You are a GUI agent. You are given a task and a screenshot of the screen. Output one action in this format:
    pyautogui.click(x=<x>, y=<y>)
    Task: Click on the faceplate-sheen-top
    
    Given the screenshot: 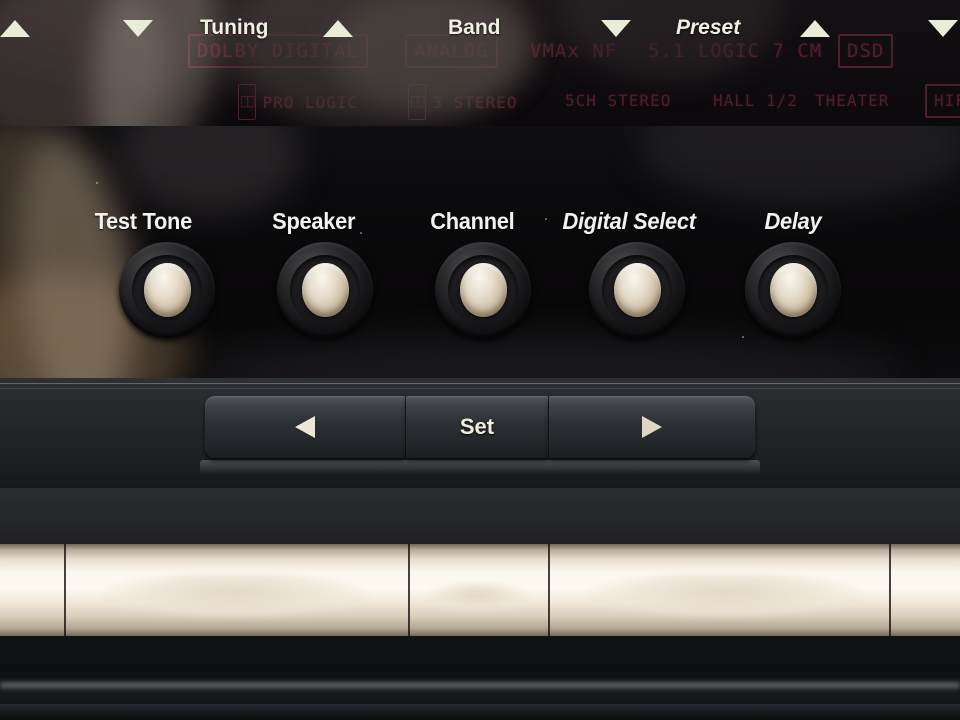 What is the action you would take?
    pyautogui.click(x=210, y=171)
    